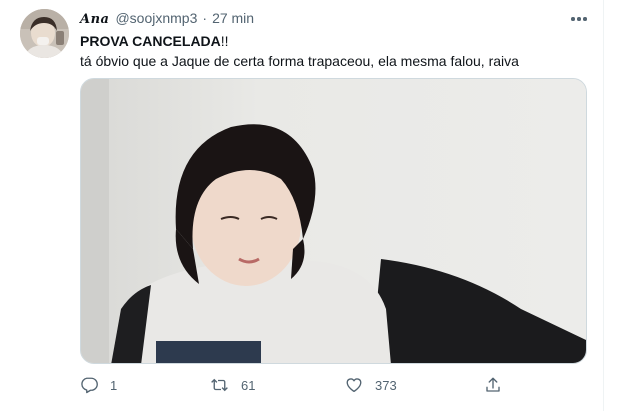  Describe the element at coordinates (114, 385) in the screenshot. I see `reply-count: 1` at that location.